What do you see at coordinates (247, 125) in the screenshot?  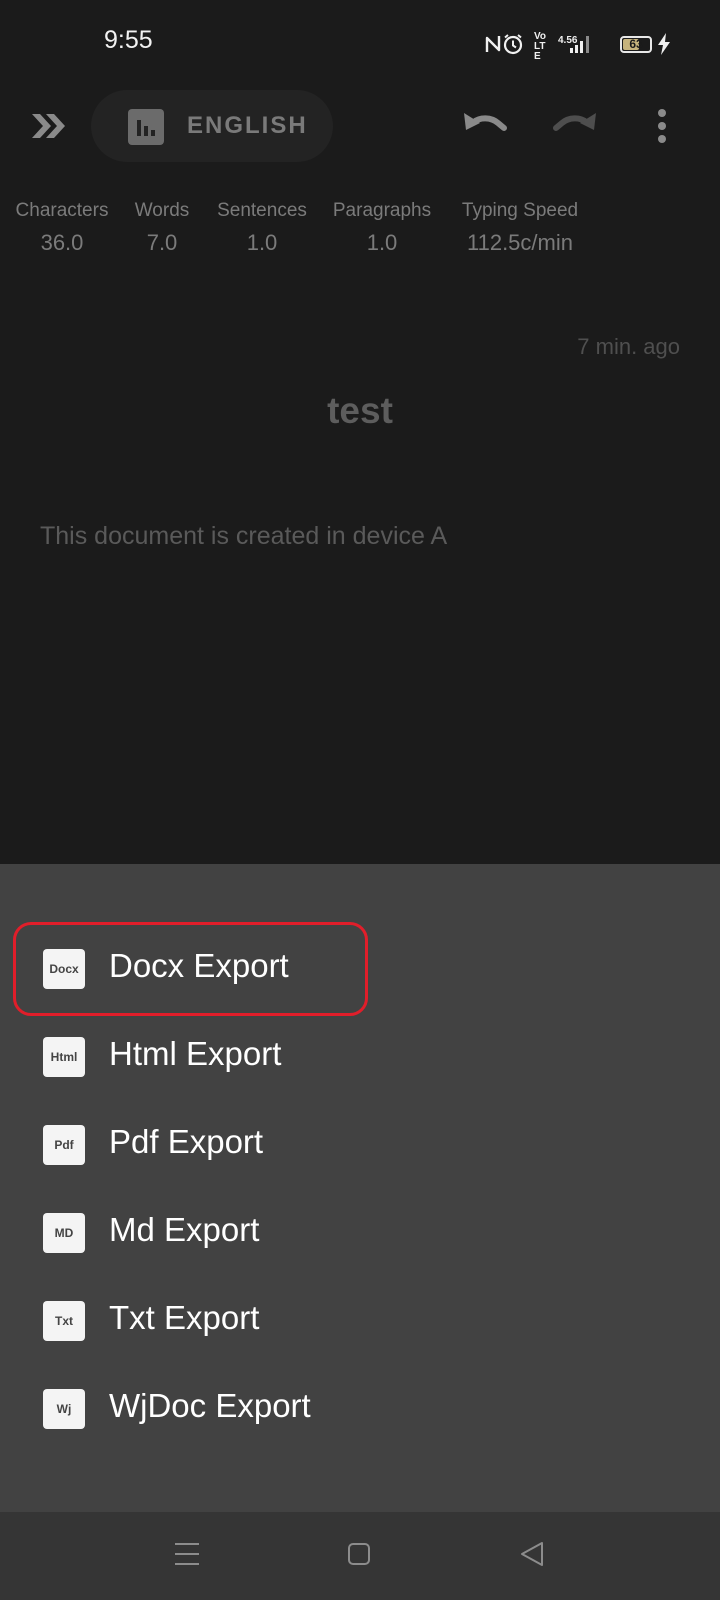 I see `language-label: ENGLISH` at bounding box center [247, 125].